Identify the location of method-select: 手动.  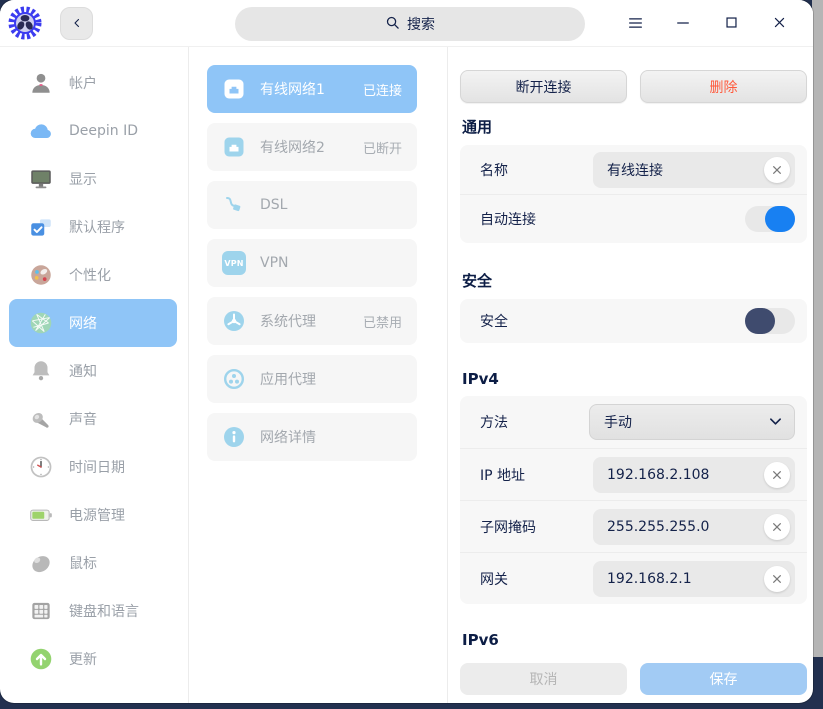
(692, 422).